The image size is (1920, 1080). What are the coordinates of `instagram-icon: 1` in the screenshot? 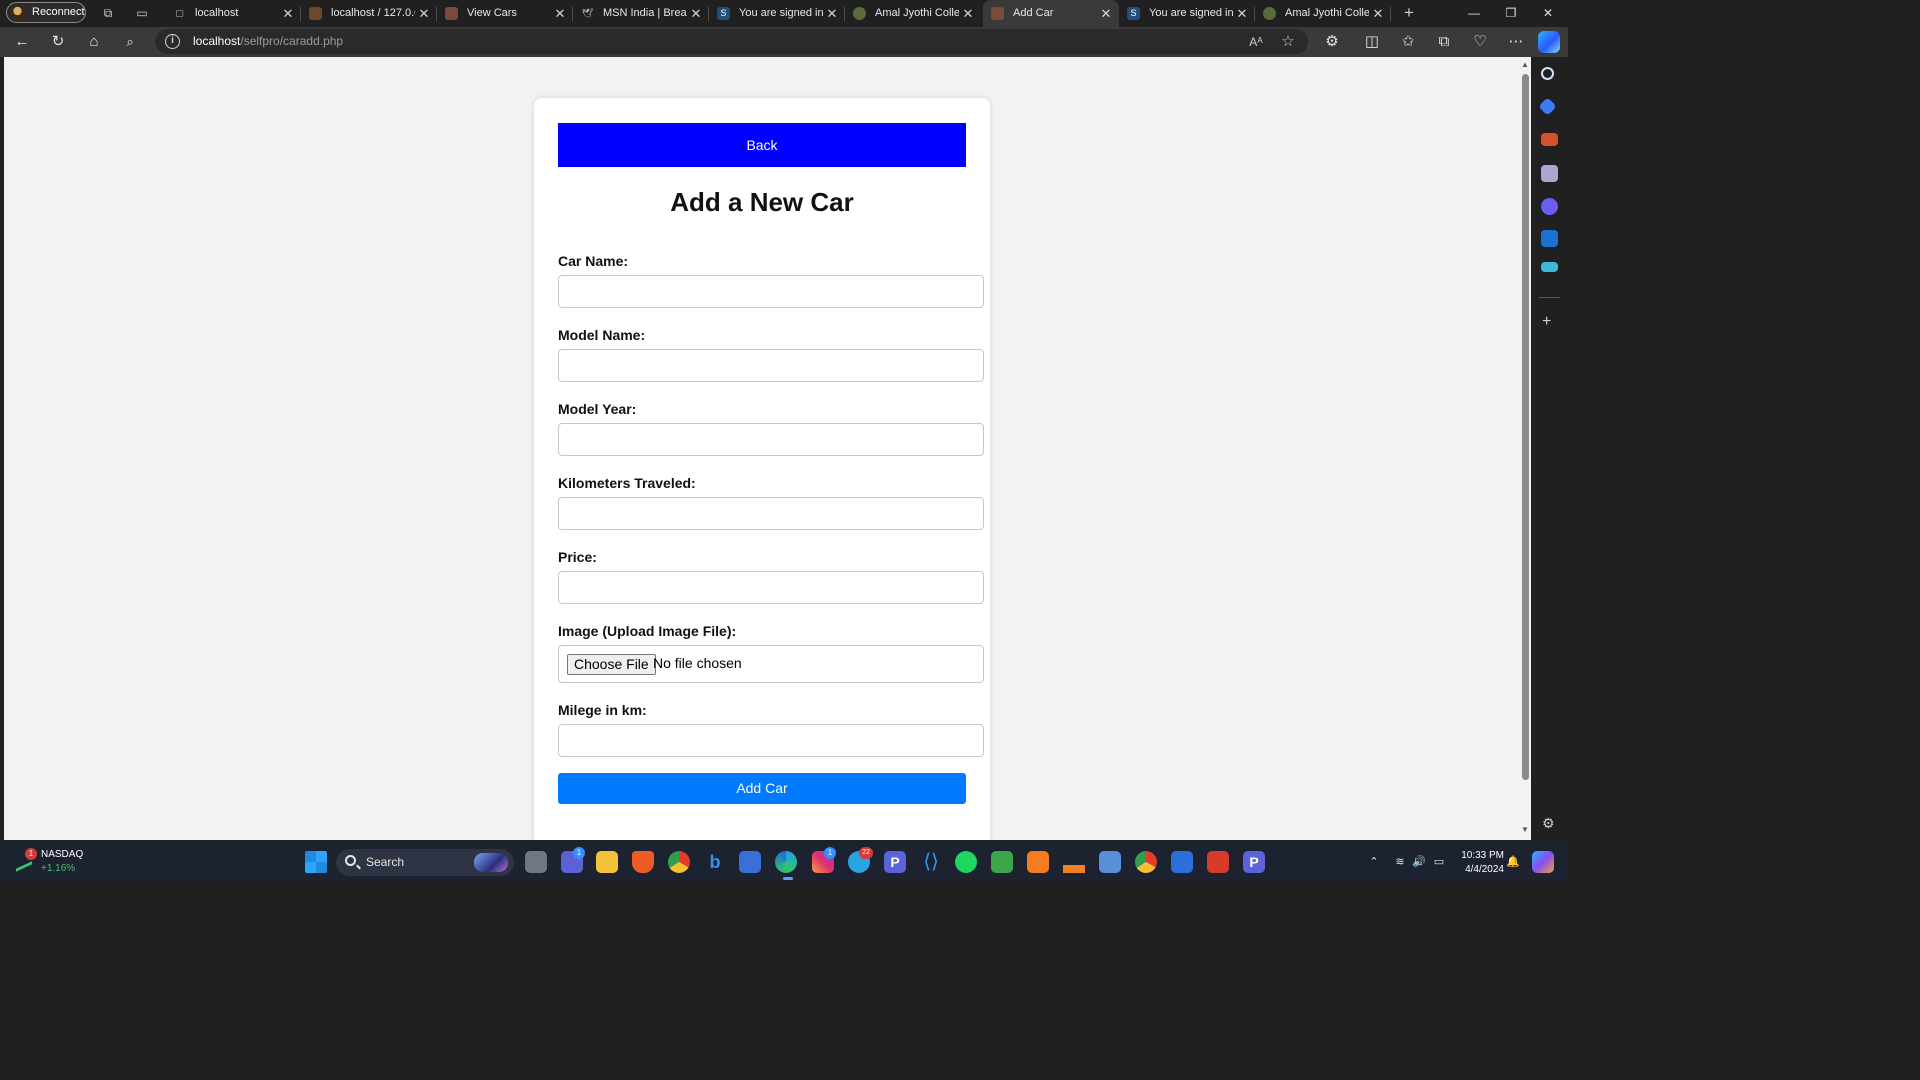 It's located at (824, 860).